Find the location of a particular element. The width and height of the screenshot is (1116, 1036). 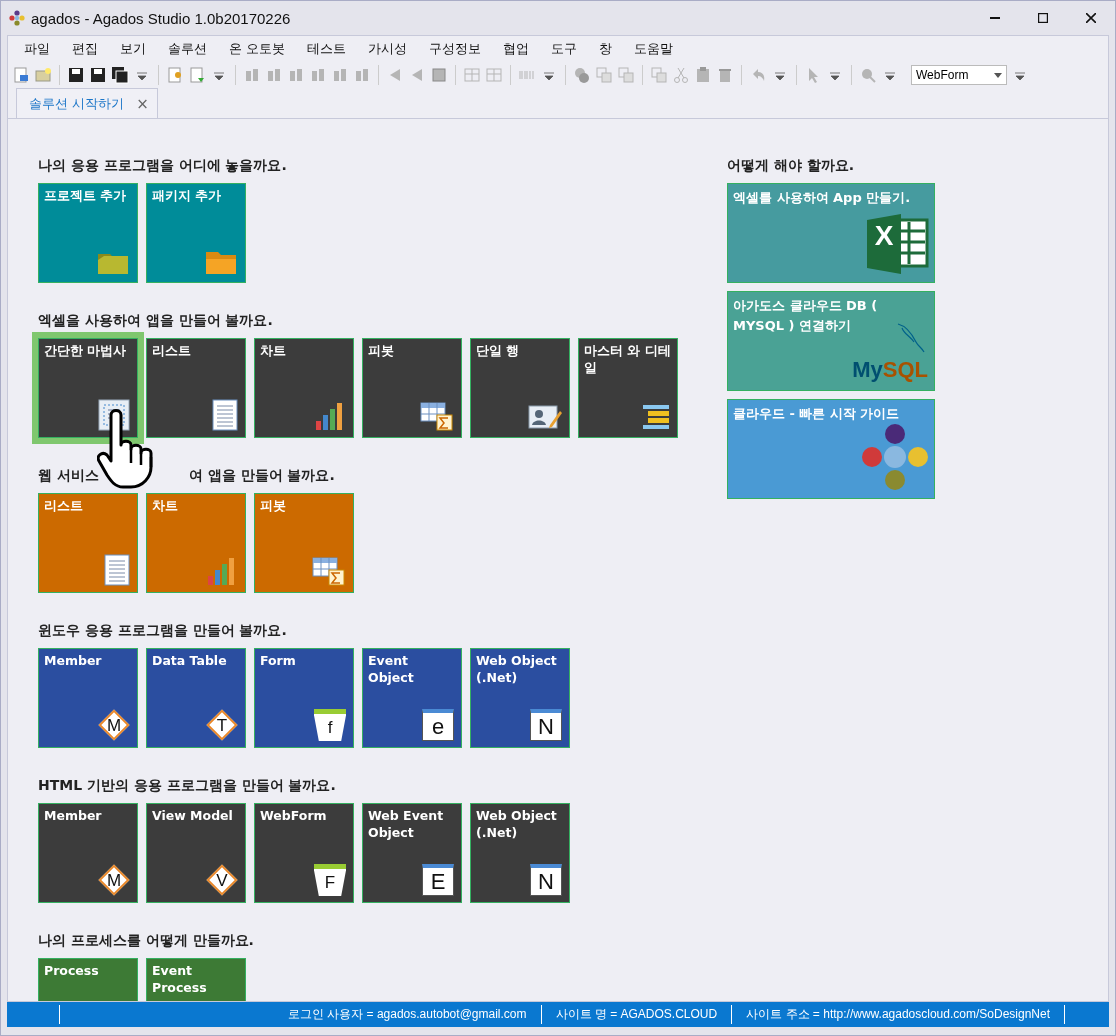

template-tile: Event Process is located at coordinates (196, 979).